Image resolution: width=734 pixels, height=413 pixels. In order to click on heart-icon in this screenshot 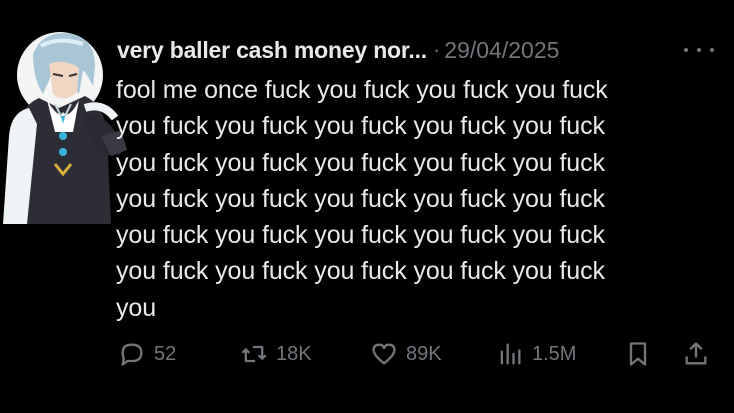, I will do `click(384, 354)`.